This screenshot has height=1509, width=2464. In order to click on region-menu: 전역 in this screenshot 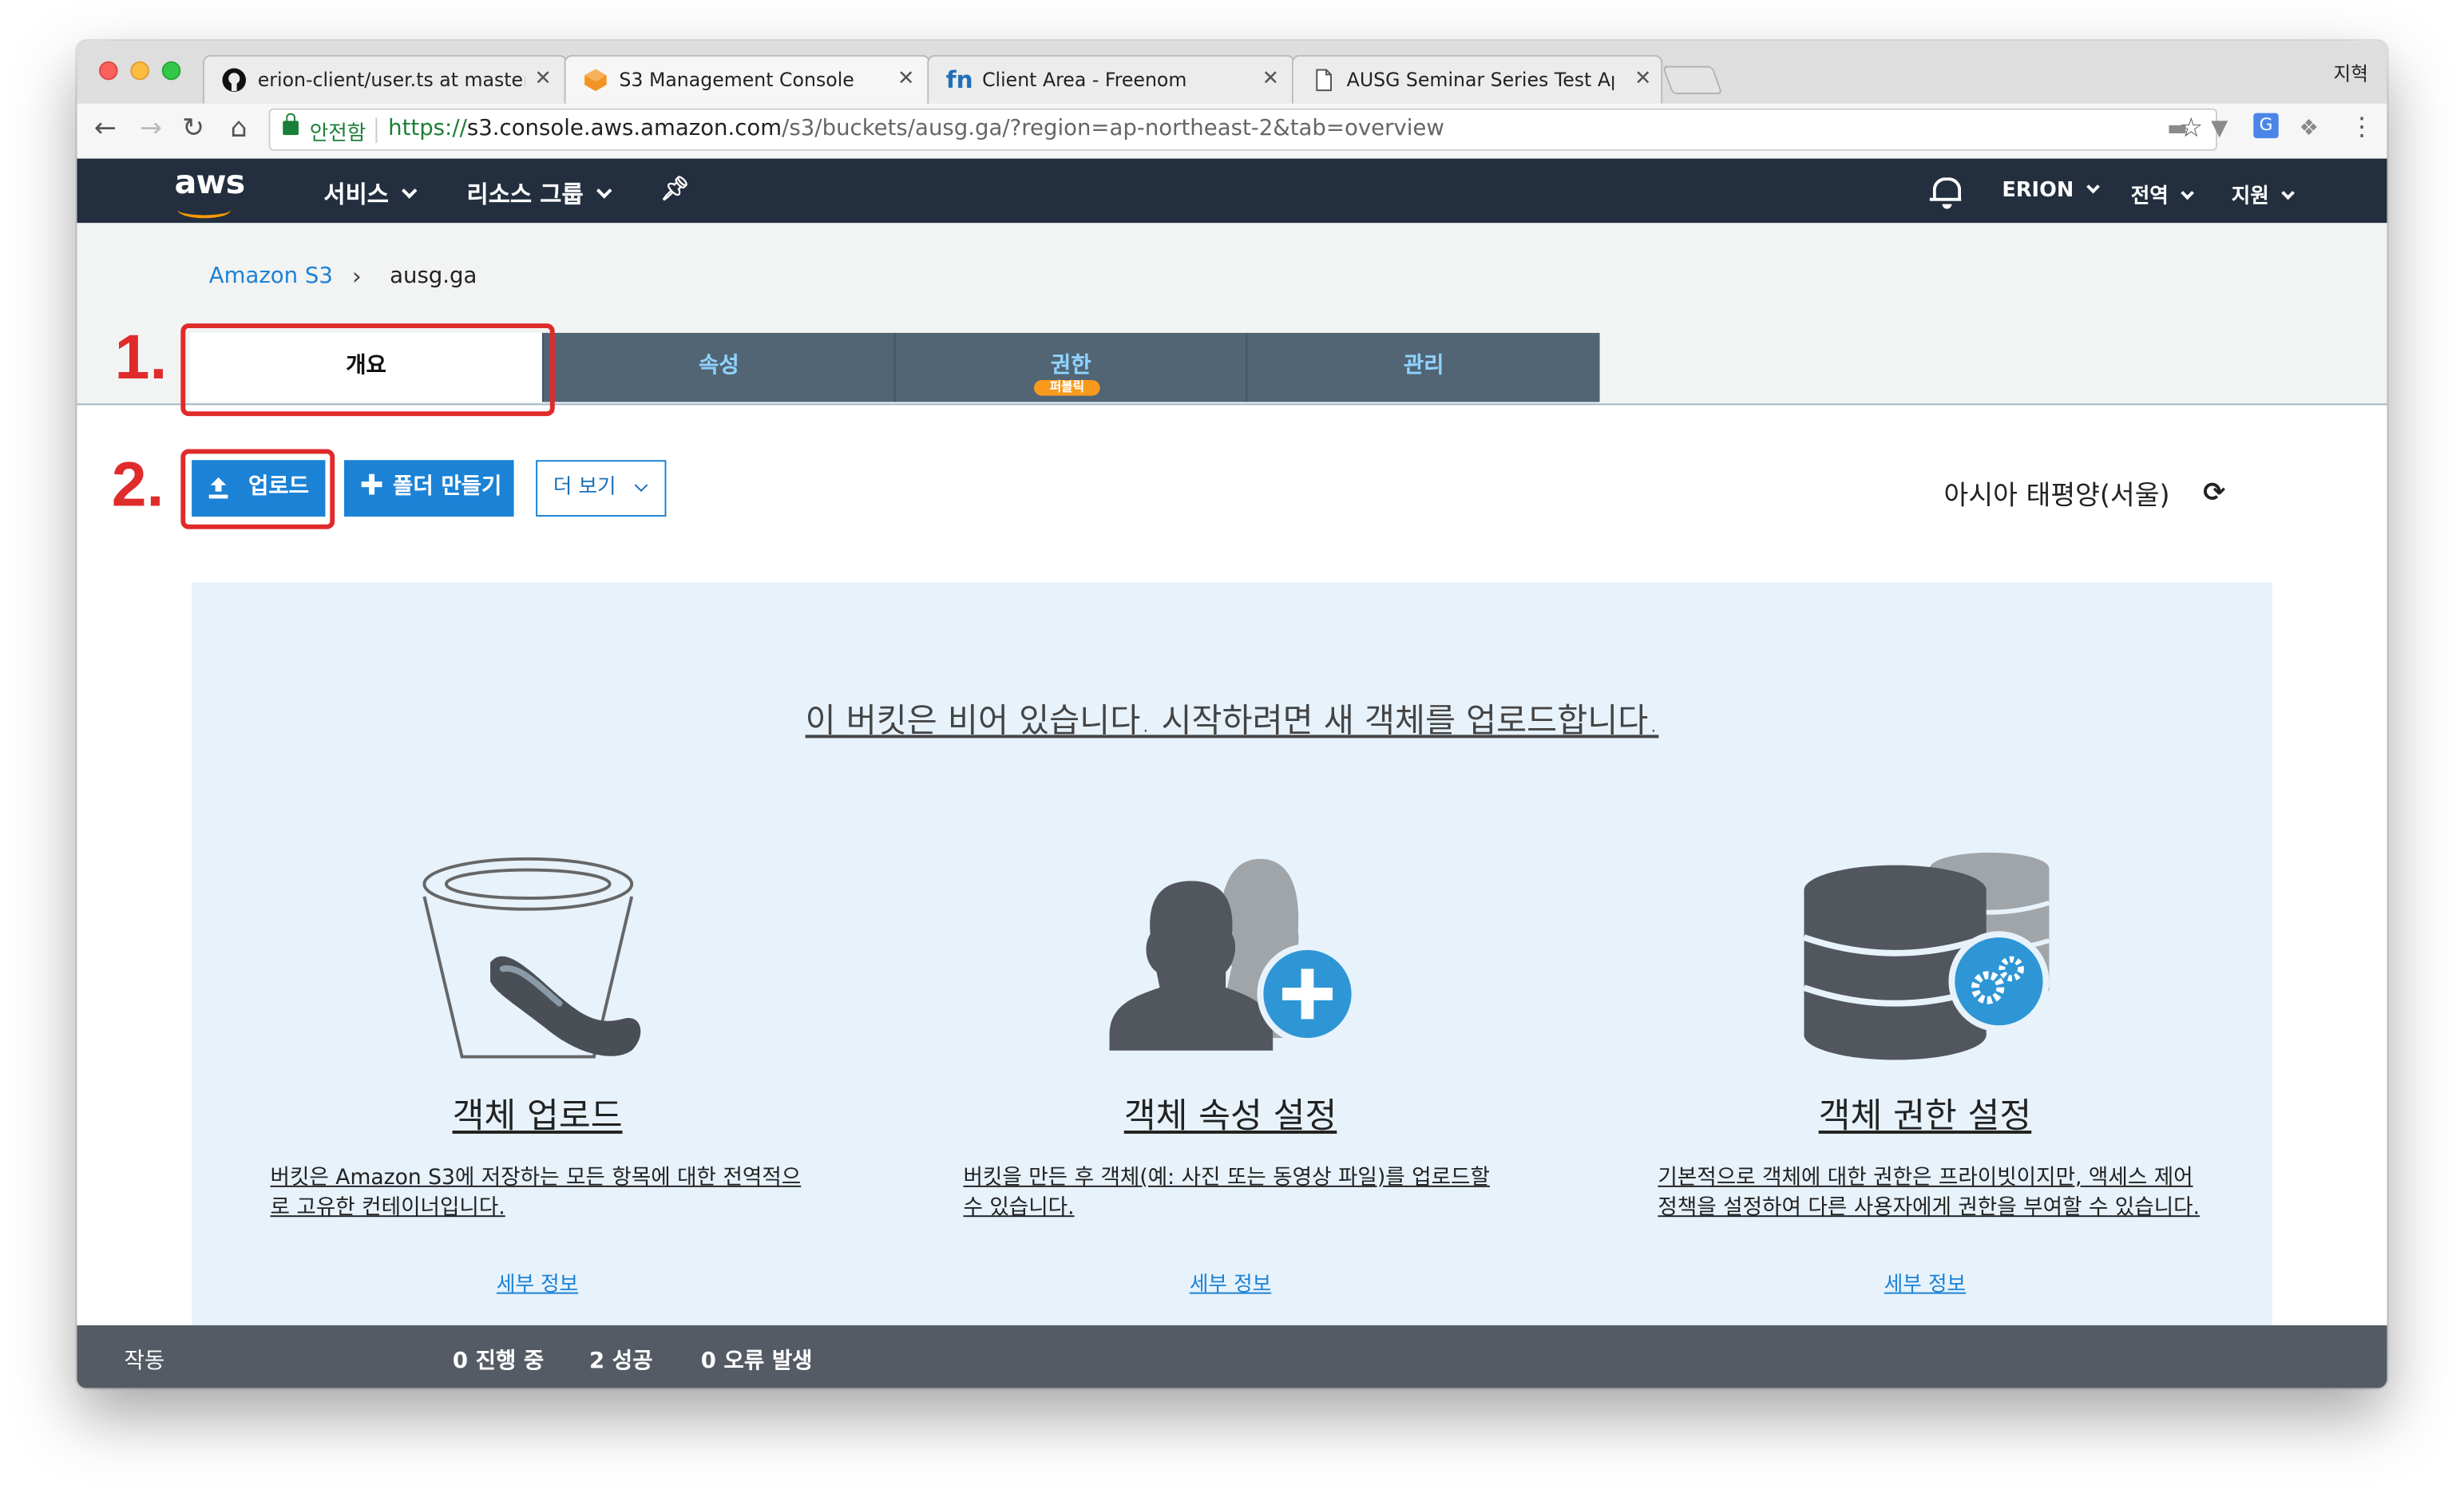, I will do `click(2162, 194)`.